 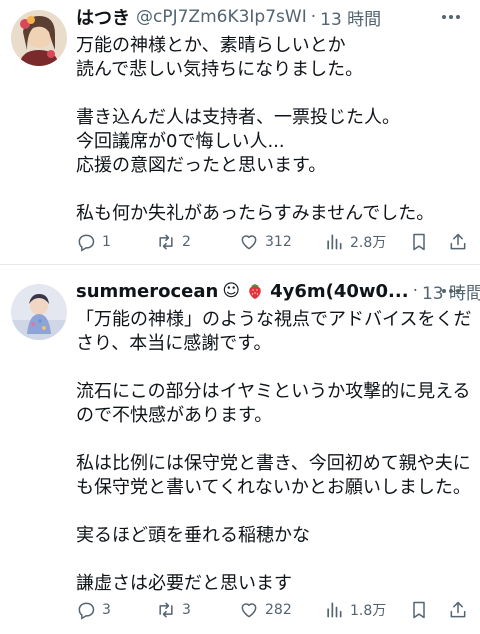 I want to click on strawberry-icon, so click(x=255, y=291).